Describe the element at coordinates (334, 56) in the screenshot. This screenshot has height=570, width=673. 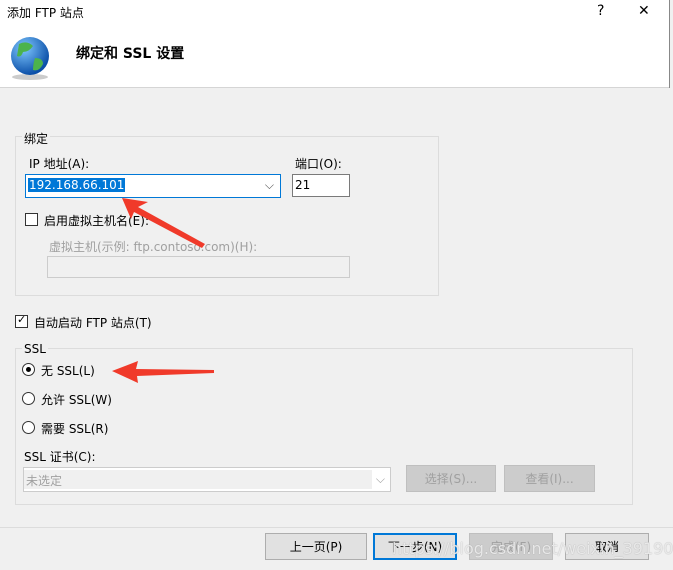
I see `wizard-header: 绑定和 SSL 设置` at that location.